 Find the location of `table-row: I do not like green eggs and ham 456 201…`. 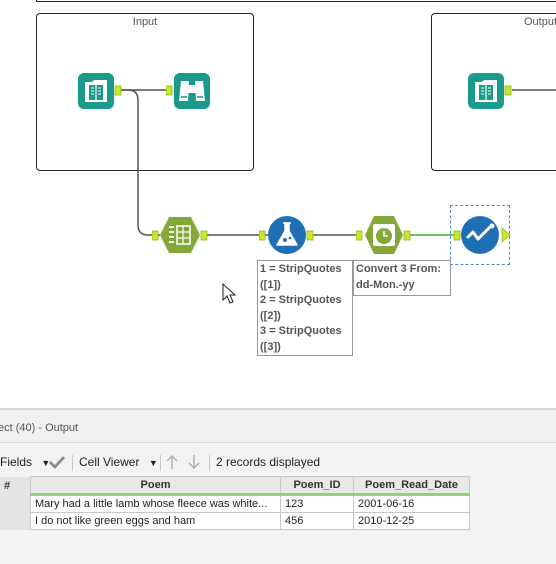

table-row: I do not like green eggs and ham 456 201… is located at coordinates (235, 521).